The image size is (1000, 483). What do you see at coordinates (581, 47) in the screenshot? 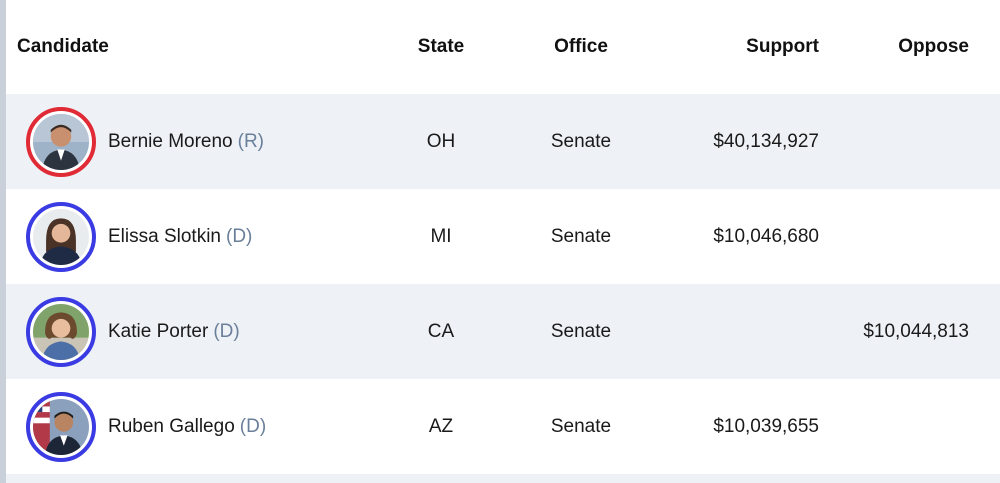
I see `header-office: Office` at bounding box center [581, 47].